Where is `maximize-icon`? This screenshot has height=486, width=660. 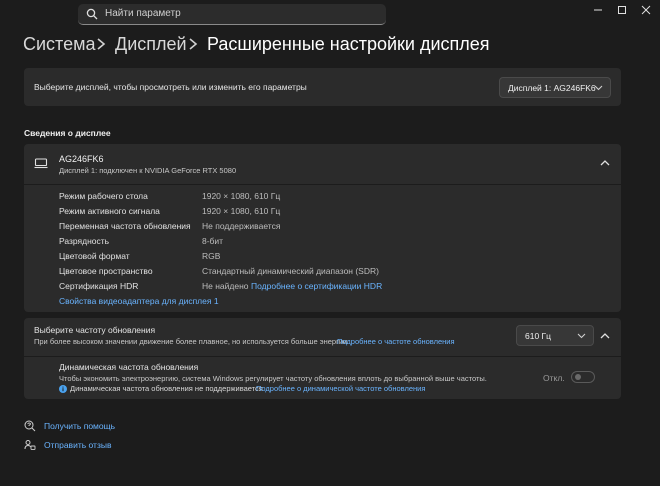
maximize-icon is located at coordinates (622, 10).